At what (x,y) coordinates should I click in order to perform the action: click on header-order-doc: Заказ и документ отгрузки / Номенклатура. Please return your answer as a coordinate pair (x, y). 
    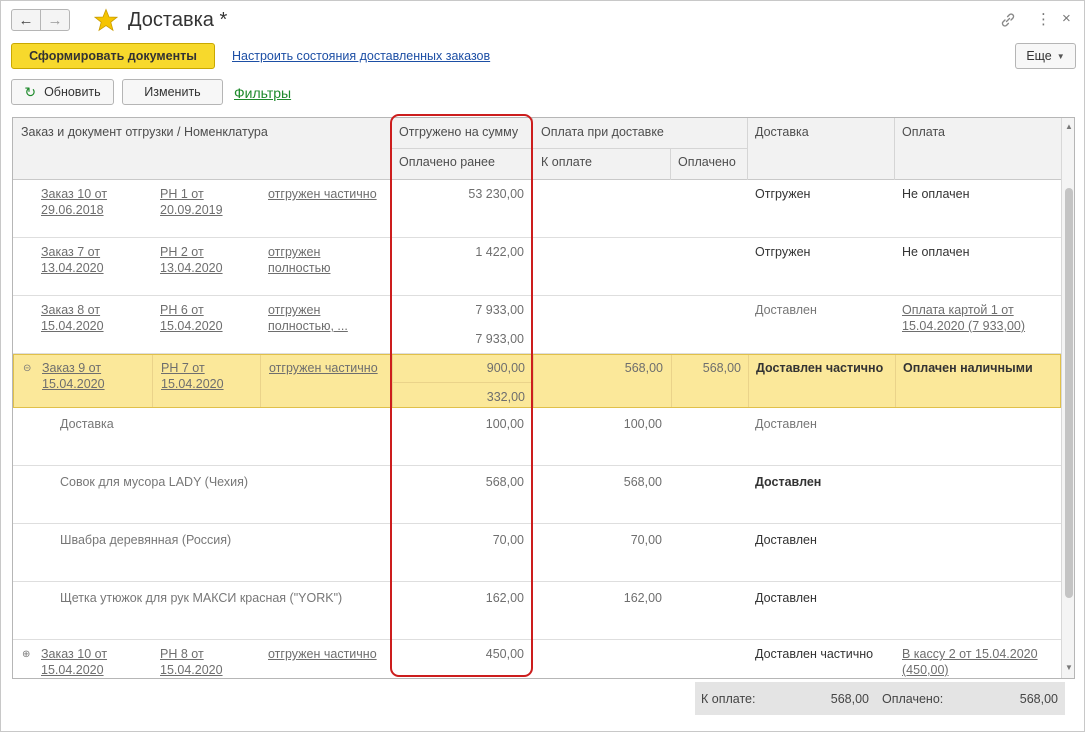
    Looking at the image, I should click on (144, 132).